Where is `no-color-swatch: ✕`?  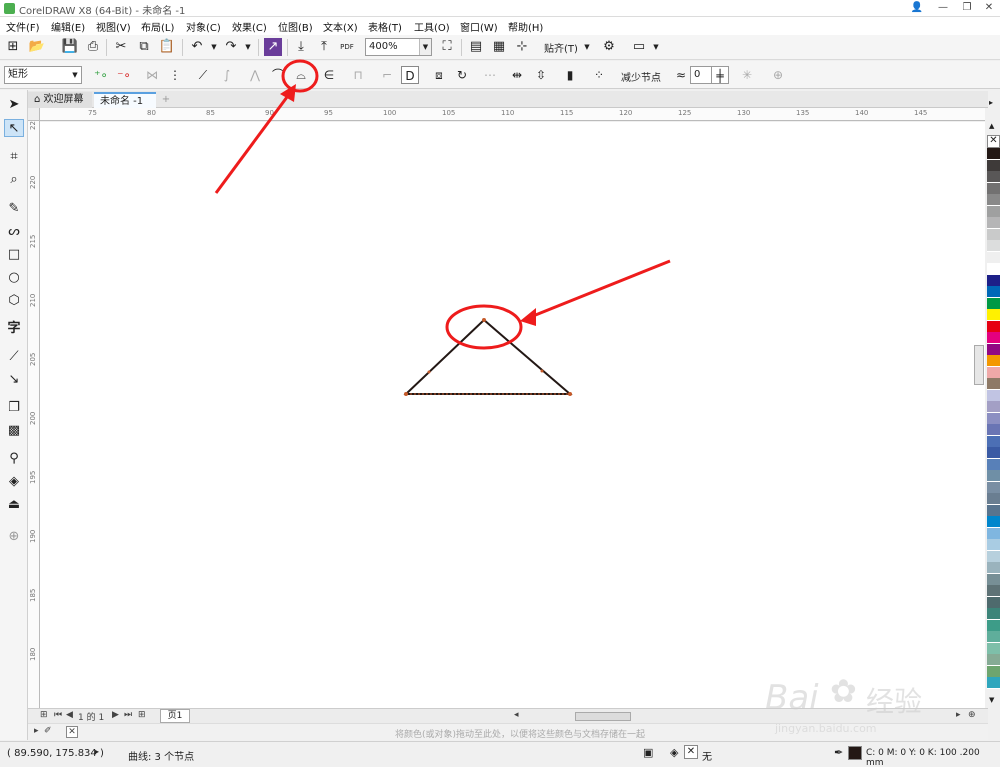
no-color-swatch: ✕ is located at coordinates (72, 732).